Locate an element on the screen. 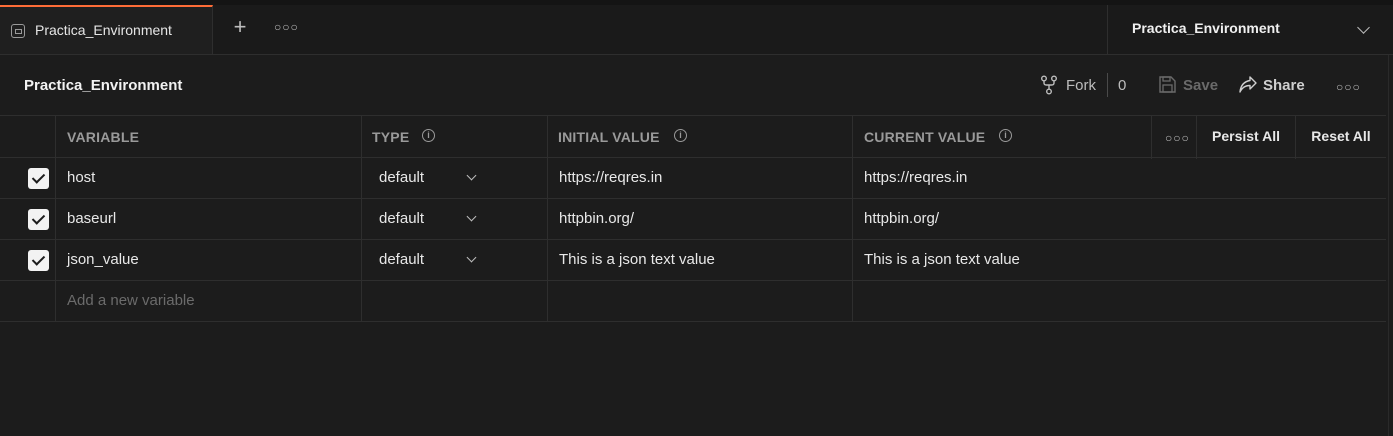 The height and width of the screenshot is (436, 1393). header-type: TYPE i is located at coordinates (455, 136).